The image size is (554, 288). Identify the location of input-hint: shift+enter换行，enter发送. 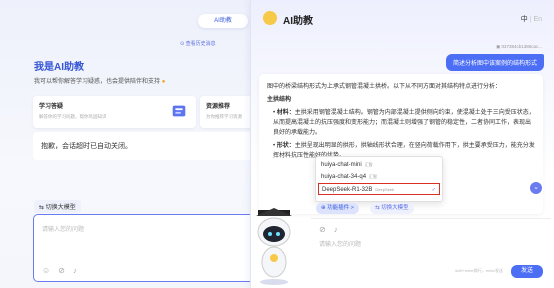
(479, 270).